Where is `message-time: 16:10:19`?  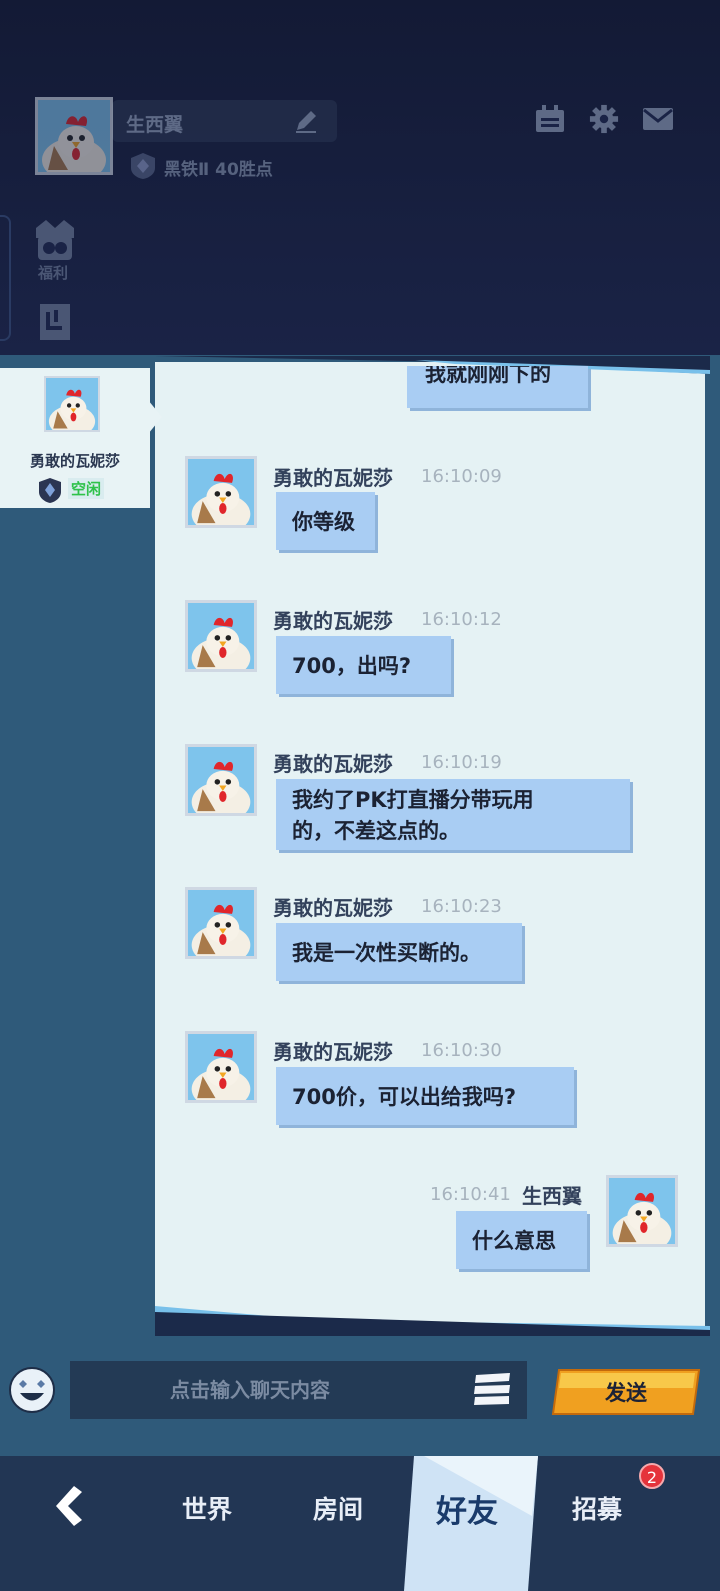 message-time: 16:10:19 is located at coordinates (461, 762).